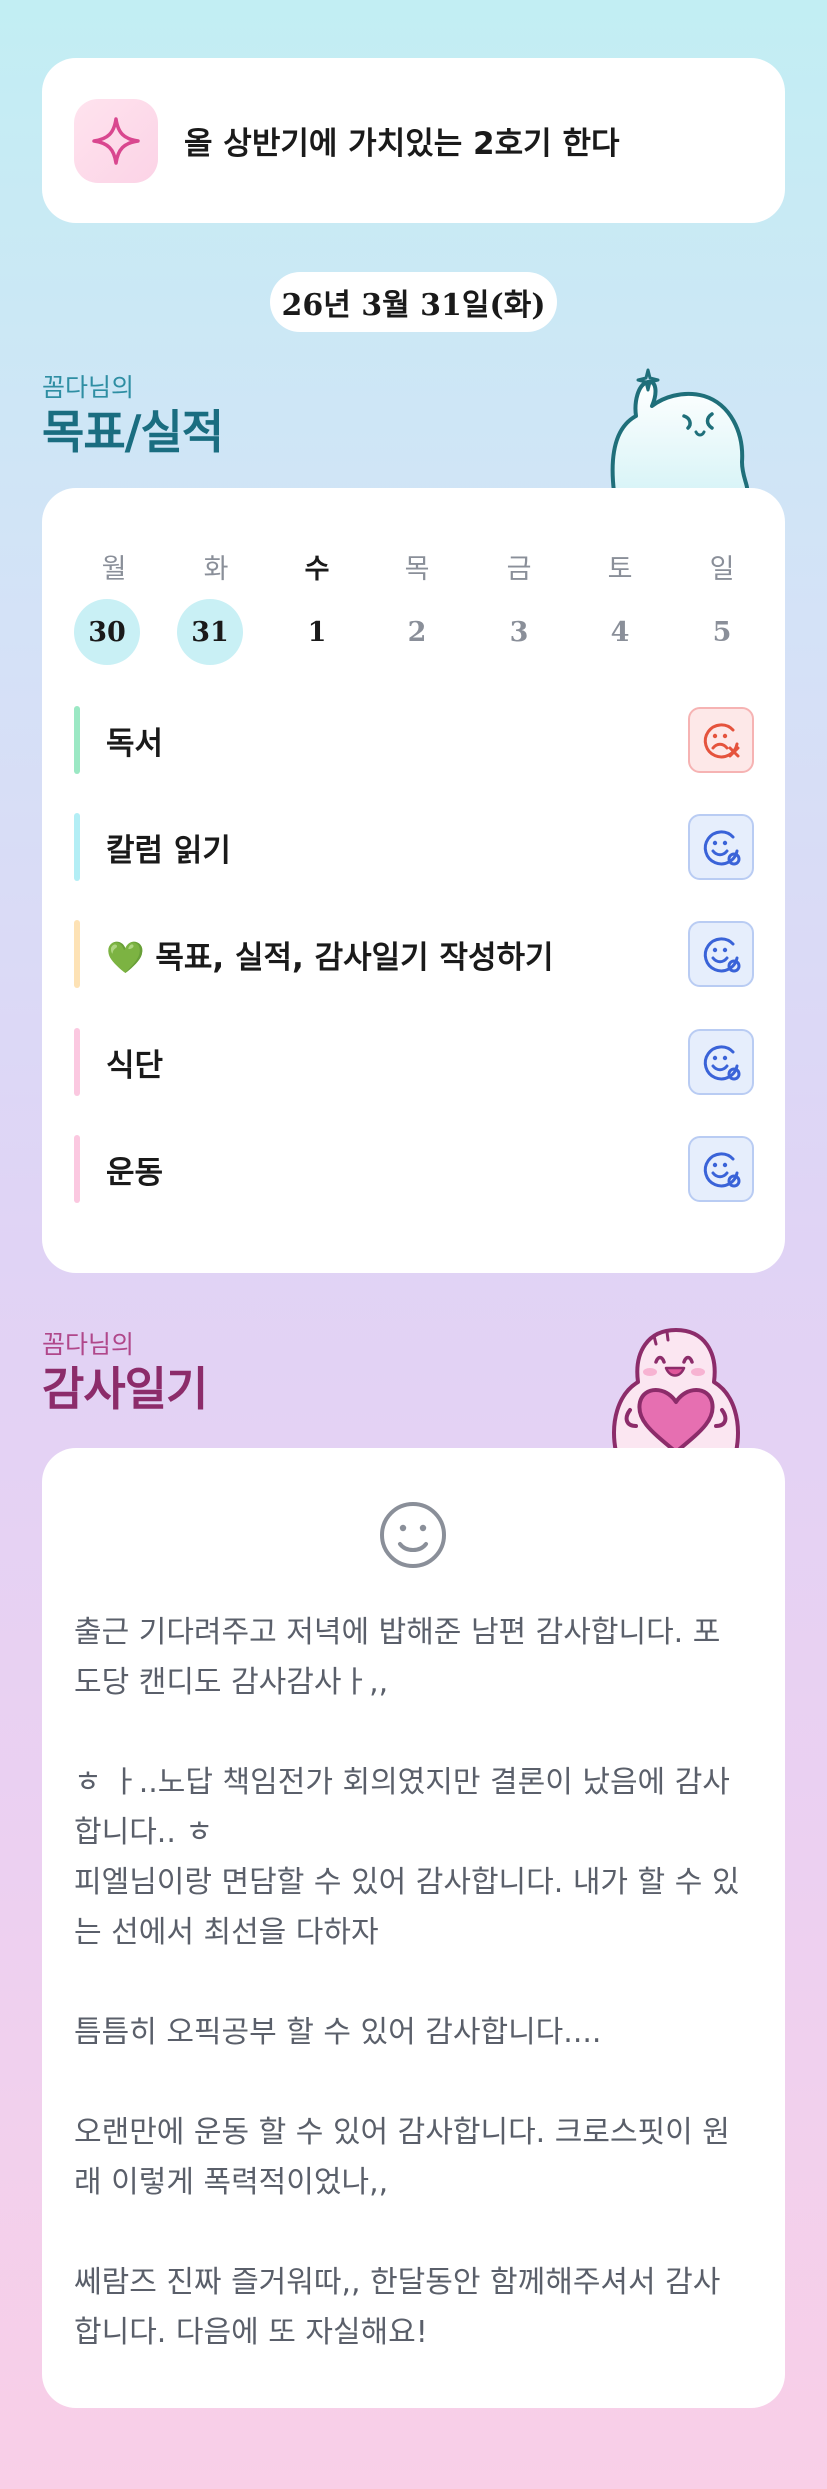 Image resolution: width=827 pixels, height=2489 pixels. I want to click on date-5: 5, so click(722, 632).